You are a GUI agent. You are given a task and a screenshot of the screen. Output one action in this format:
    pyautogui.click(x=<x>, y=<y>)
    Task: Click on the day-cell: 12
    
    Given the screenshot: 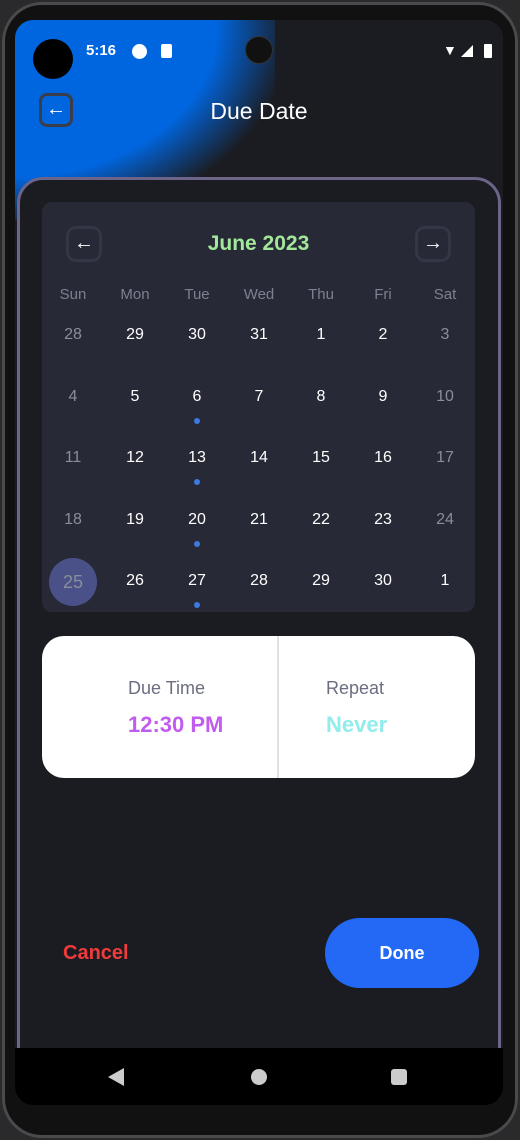 What is the action you would take?
    pyautogui.click(x=135, y=458)
    